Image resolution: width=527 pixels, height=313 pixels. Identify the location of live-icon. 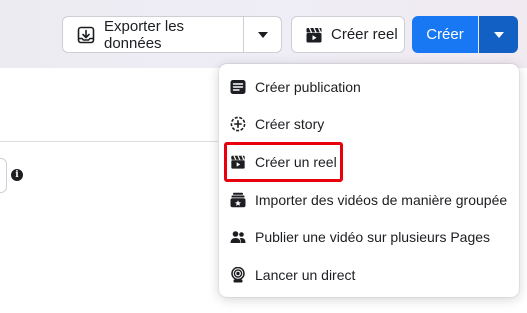
(238, 274).